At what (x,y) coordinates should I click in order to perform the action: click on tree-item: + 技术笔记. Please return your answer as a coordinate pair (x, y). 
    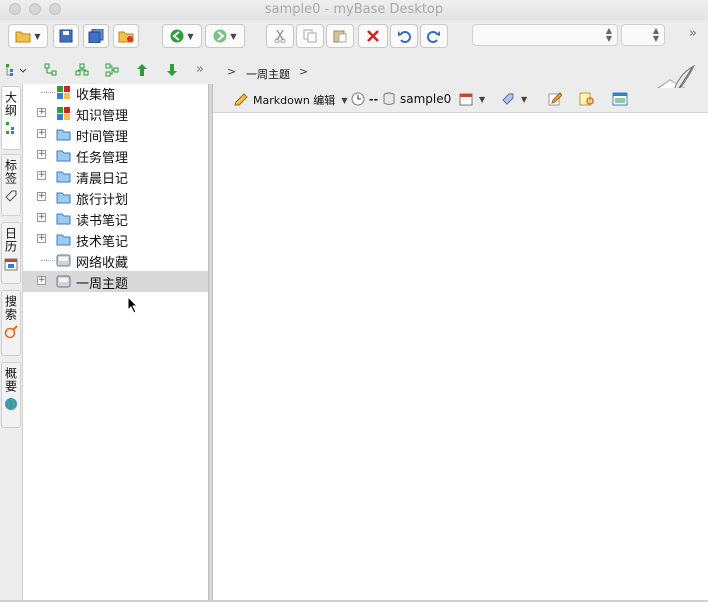
    Looking at the image, I should click on (116, 239).